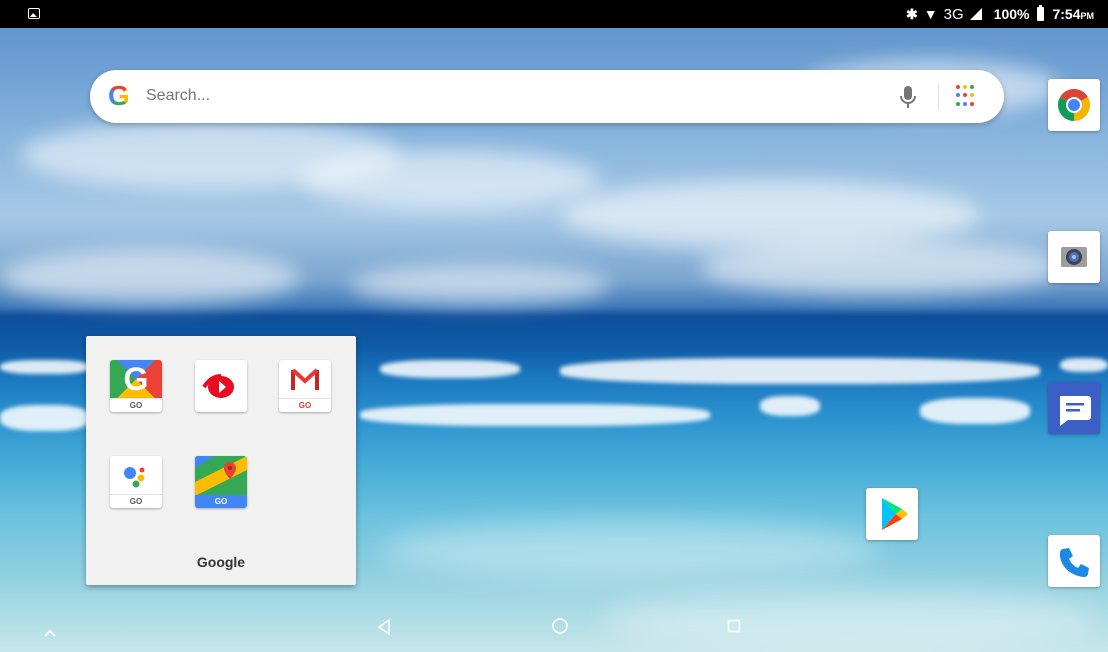  I want to click on messages-icon, so click(1074, 408).